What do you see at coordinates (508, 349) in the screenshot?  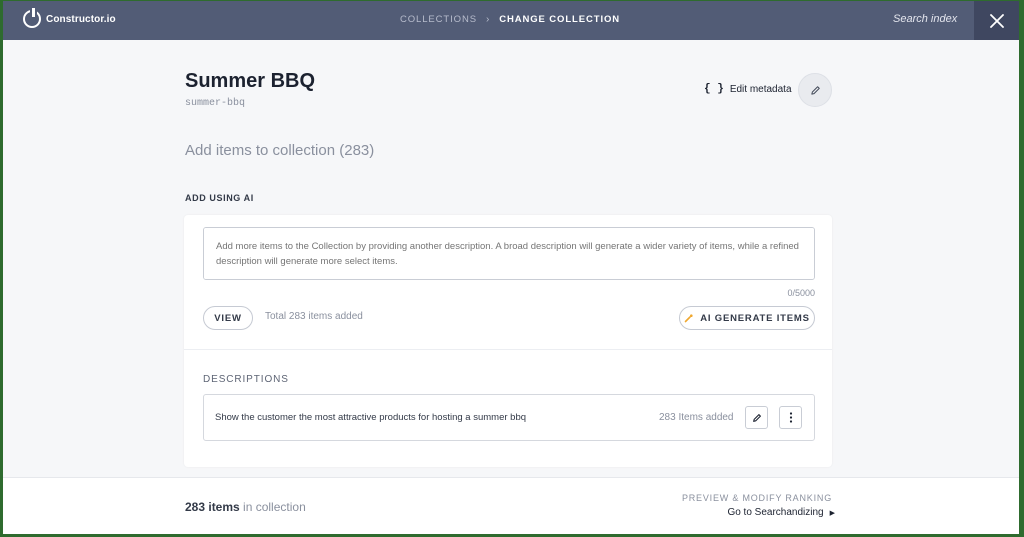 I see `divider` at bounding box center [508, 349].